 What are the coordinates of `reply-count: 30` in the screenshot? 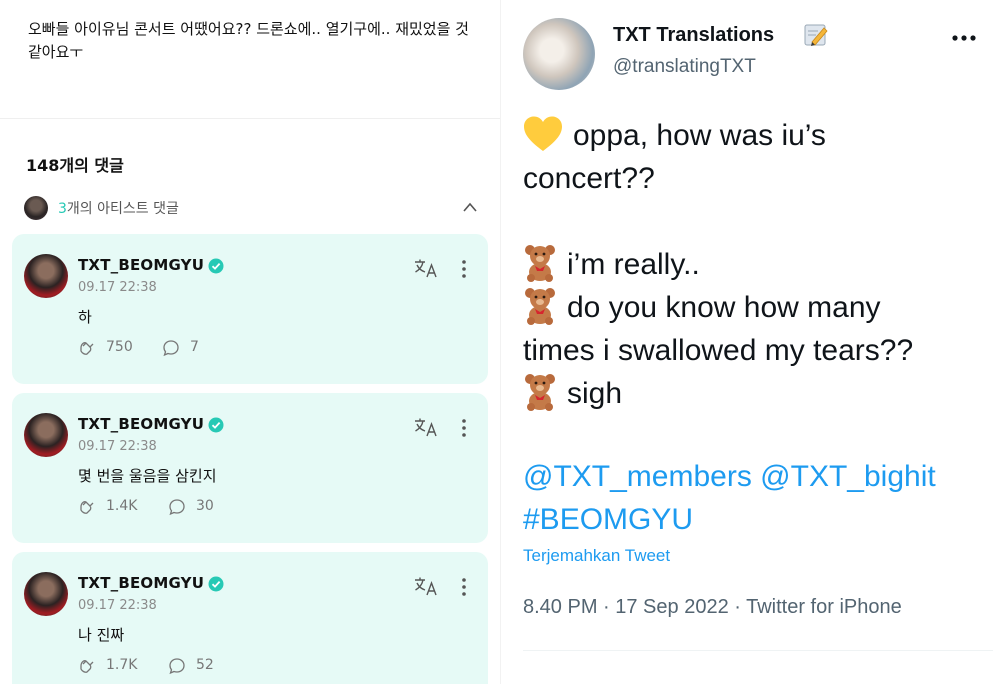 It's located at (205, 506).